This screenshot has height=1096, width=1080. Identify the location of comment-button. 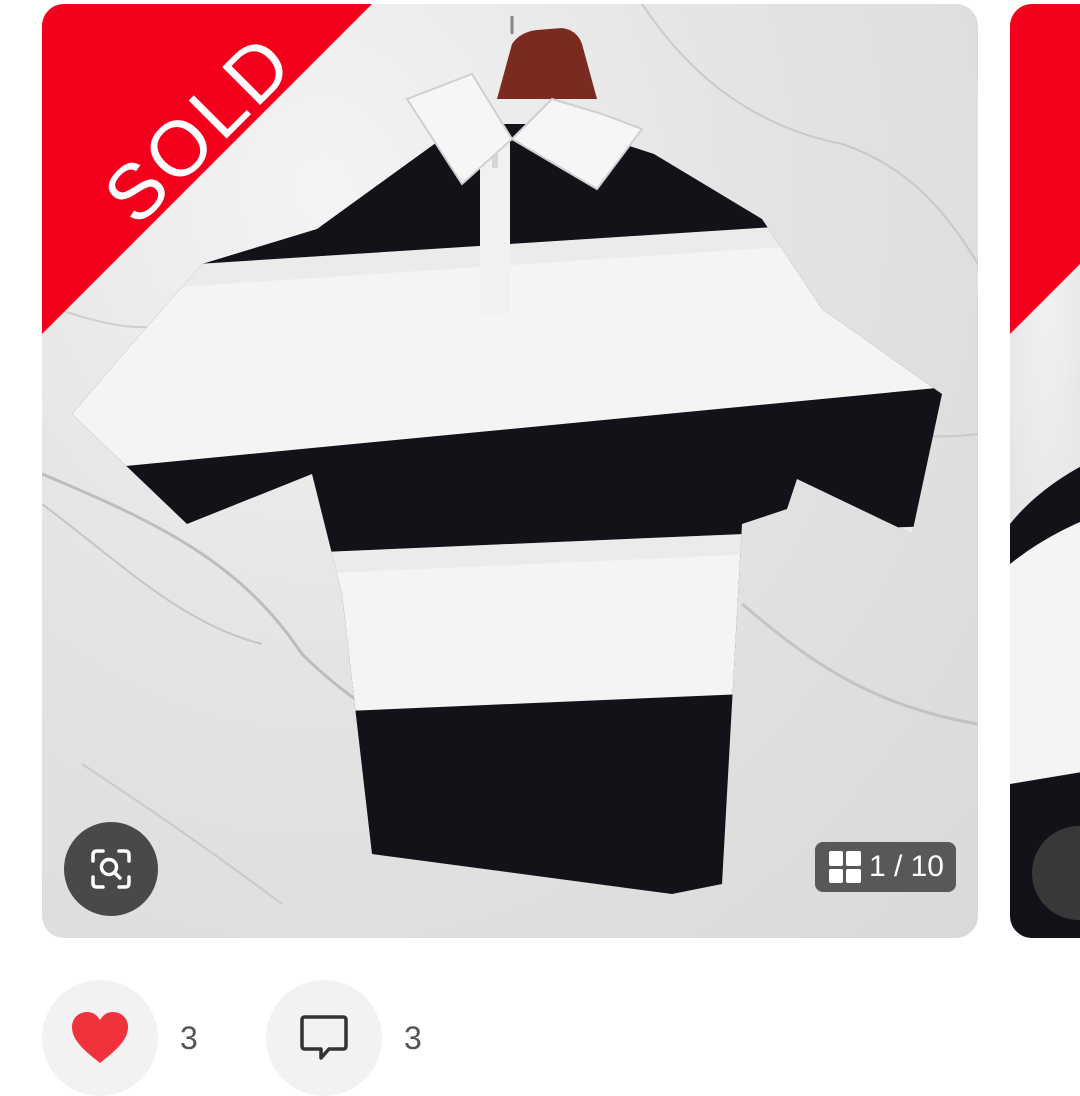
(324, 1038).